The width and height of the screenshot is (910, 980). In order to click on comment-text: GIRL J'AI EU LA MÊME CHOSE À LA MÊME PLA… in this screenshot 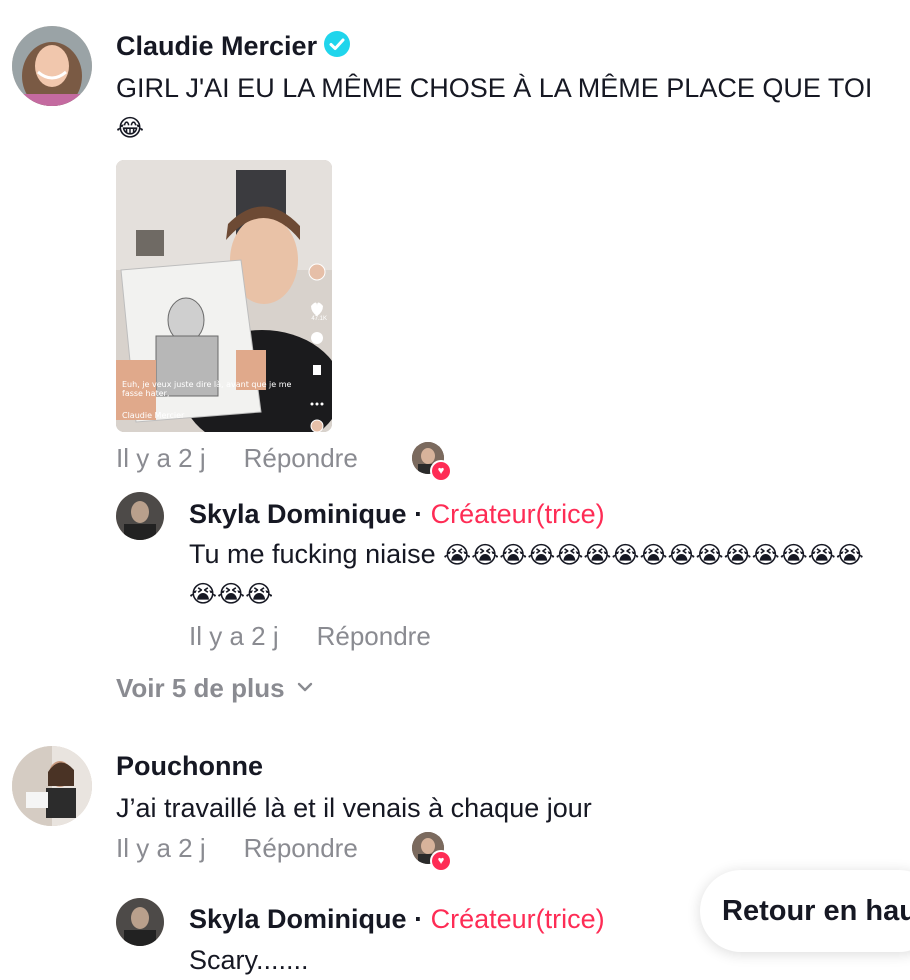, I will do `click(494, 88)`.